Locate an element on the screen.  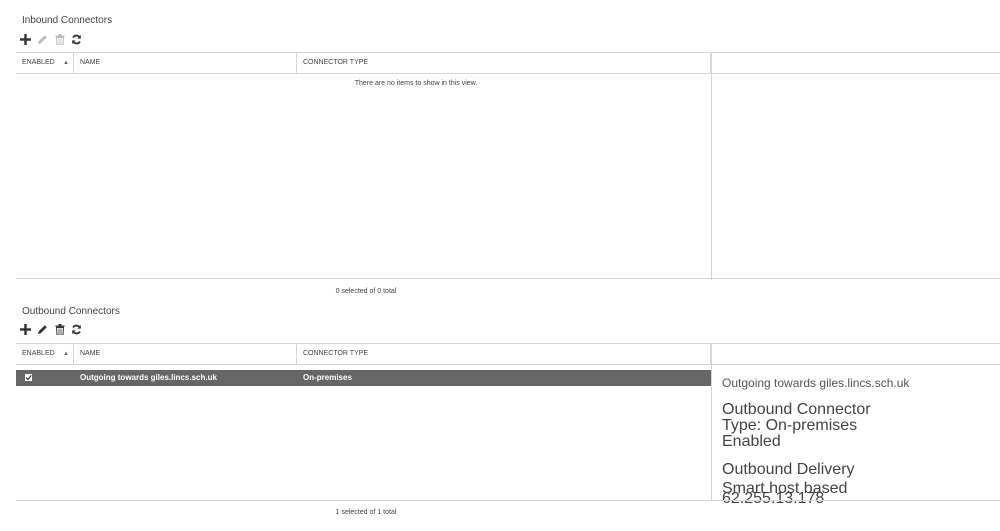
details-delivery-heading: Outbound Delivery is located at coordinates (788, 469).